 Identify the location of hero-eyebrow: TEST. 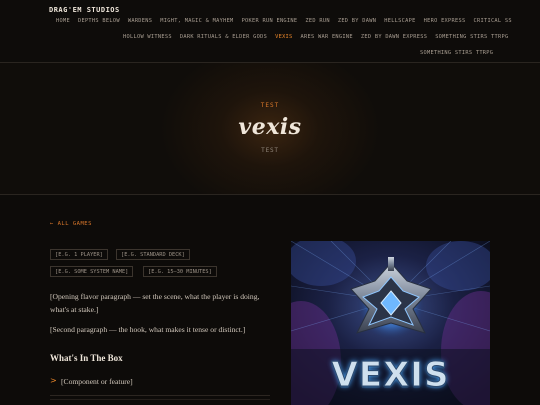
(270, 105).